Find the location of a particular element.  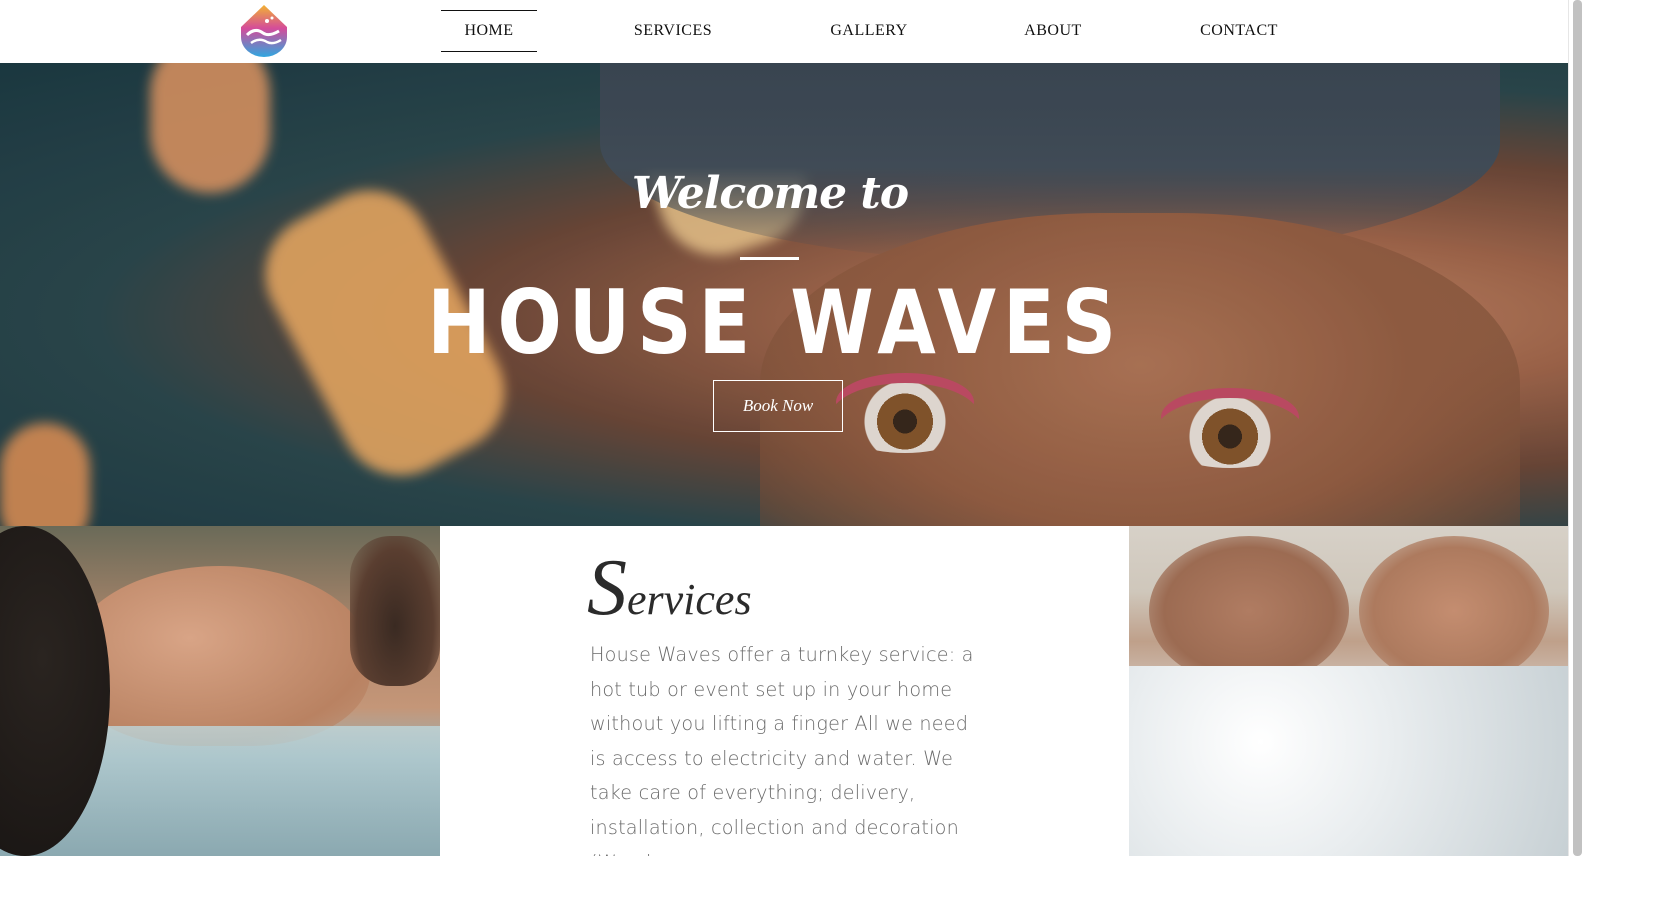

hot-tub-photo-right is located at coordinates (1348, 691).